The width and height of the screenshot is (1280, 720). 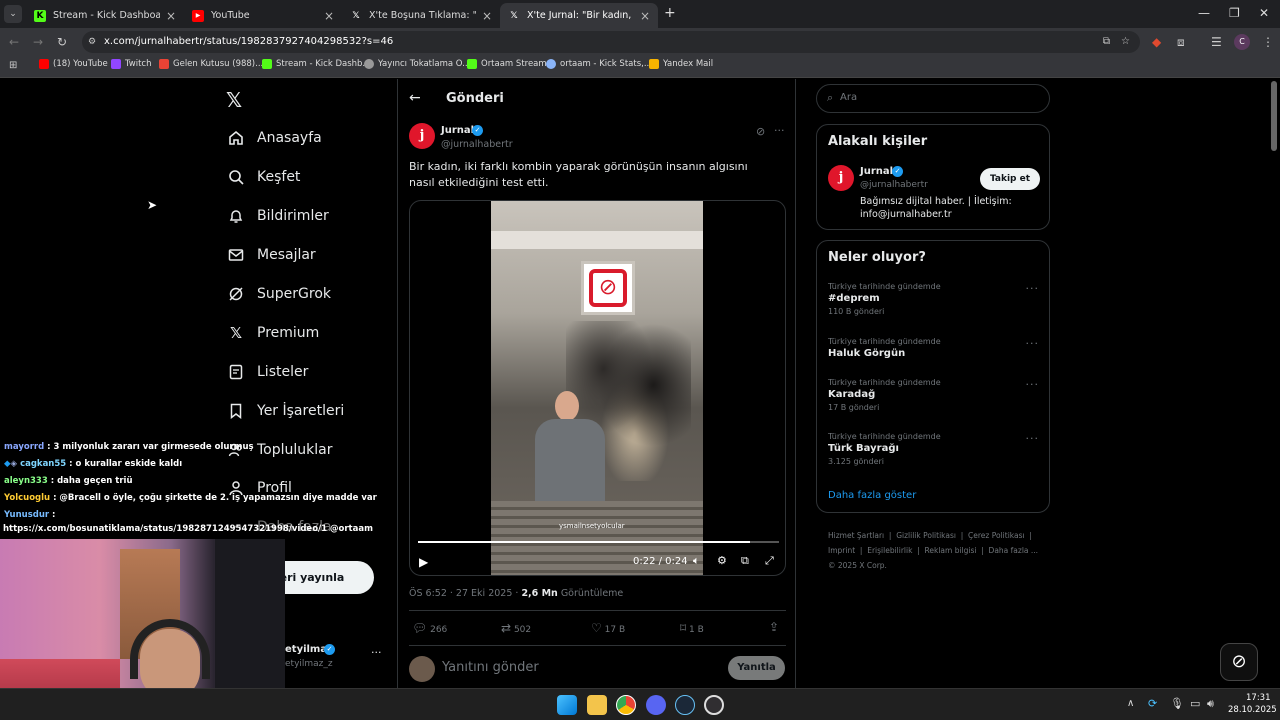 I want to click on pip-icon: ⧉, so click(x=745, y=561).